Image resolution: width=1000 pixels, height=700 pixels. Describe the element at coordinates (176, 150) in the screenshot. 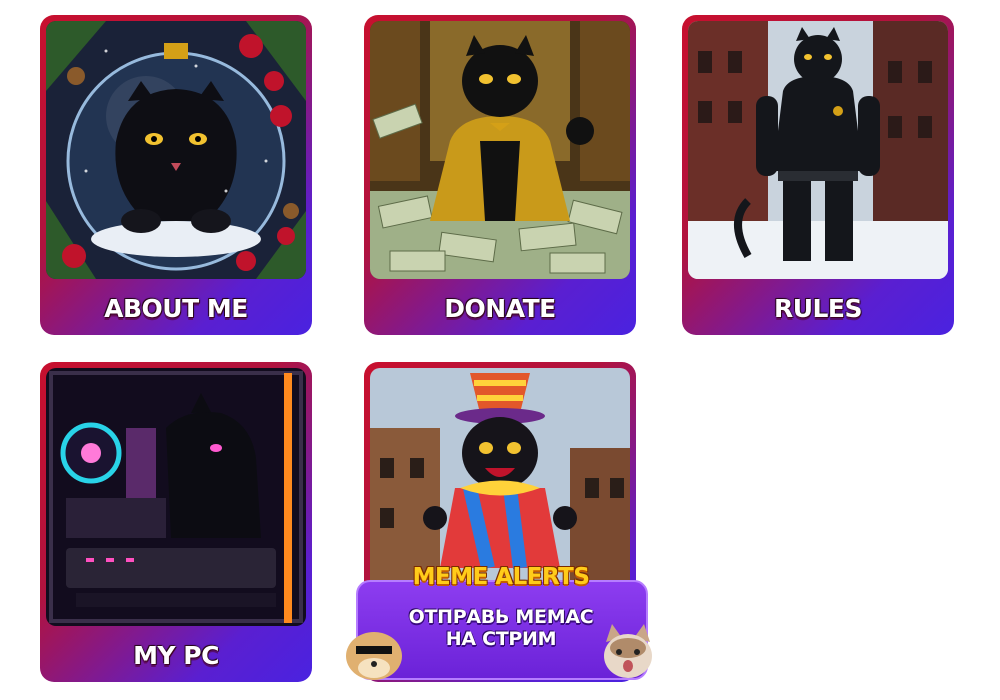

I see `panther-snowglobe-image` at that location.